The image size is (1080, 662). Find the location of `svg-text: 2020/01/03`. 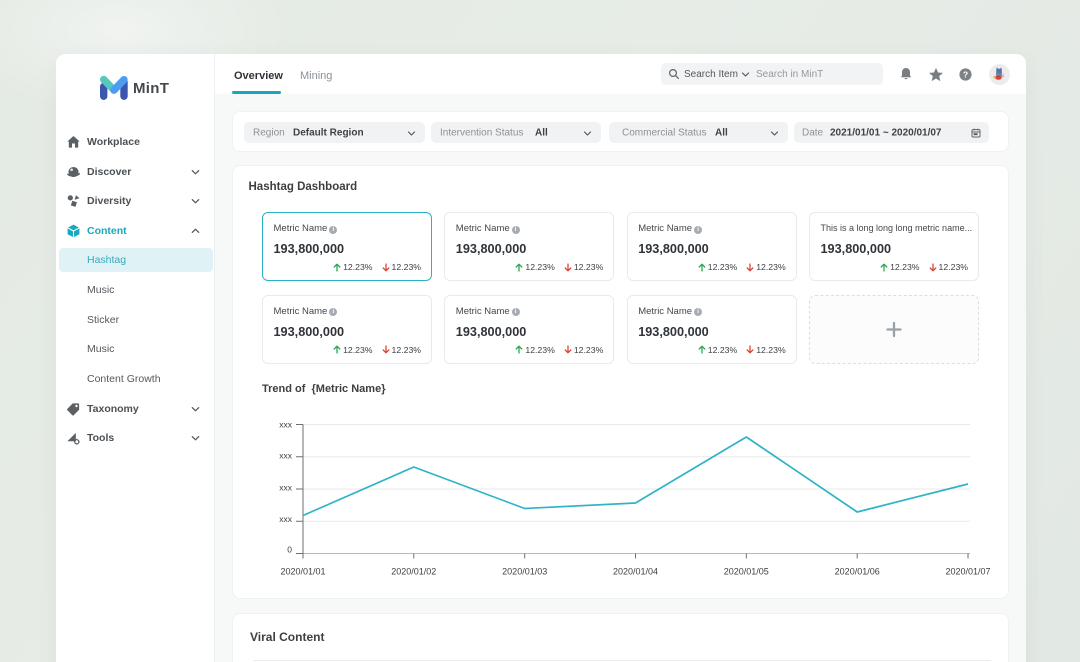

svg-text: 2020/01/03 is located at coordinates (524, 572).